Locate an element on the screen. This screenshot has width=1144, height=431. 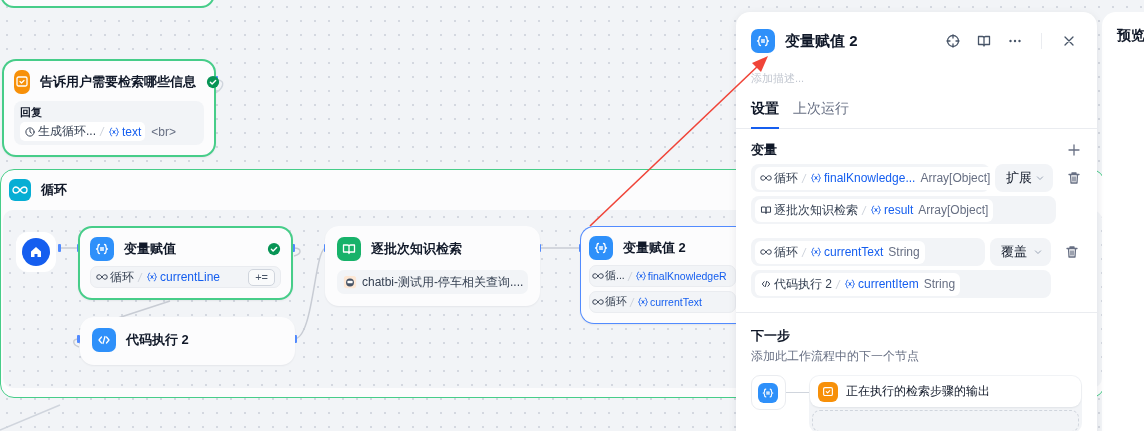
select-value: 扩展 is located at coordinates (1019, 178).